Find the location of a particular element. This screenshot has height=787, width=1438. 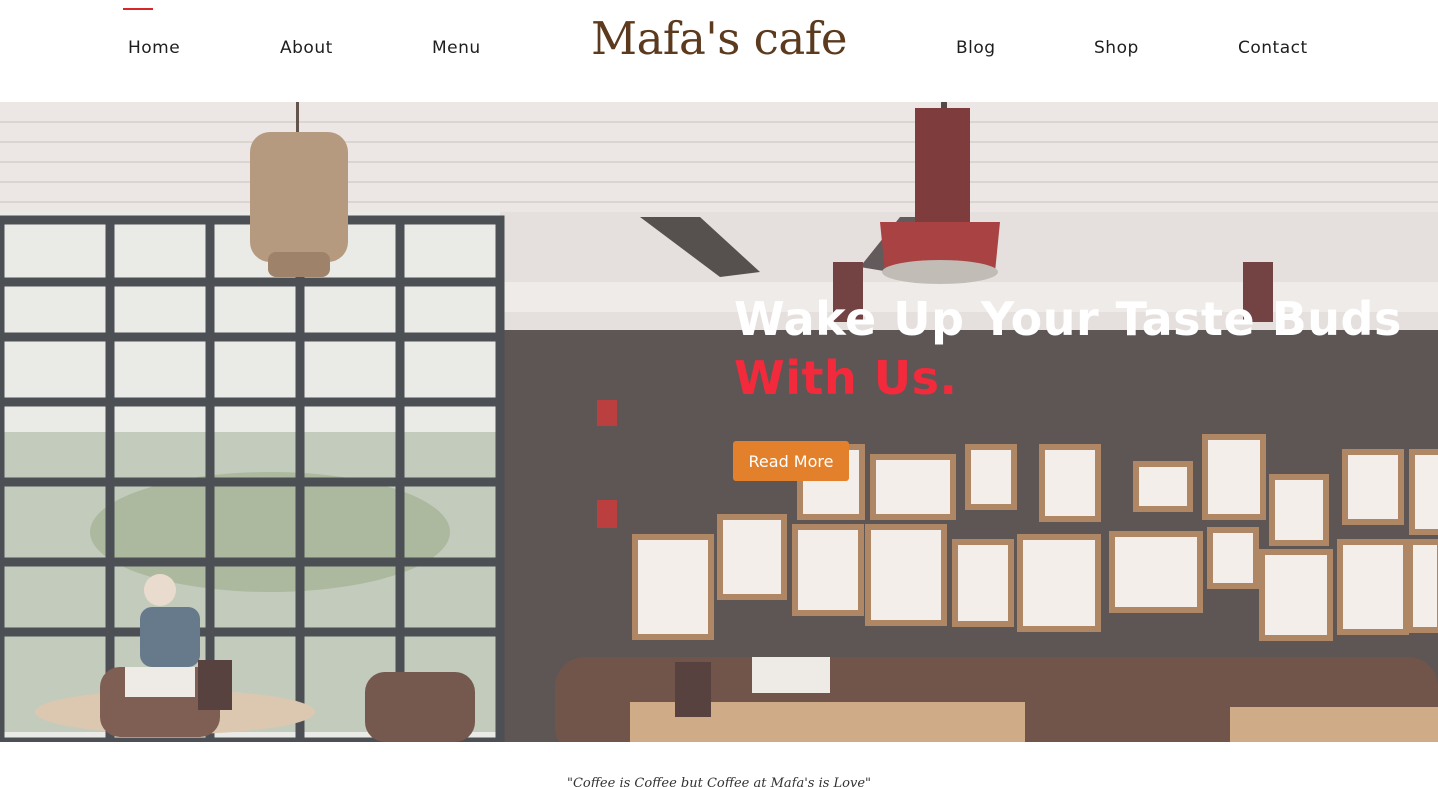

nav-about-link: About is located at coordinates (306, 48).